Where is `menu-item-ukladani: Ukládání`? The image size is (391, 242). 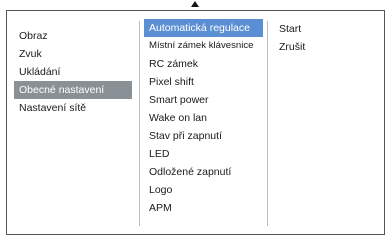 menu-item-ukladani: Ukládání is located at coordinates (73, 72).